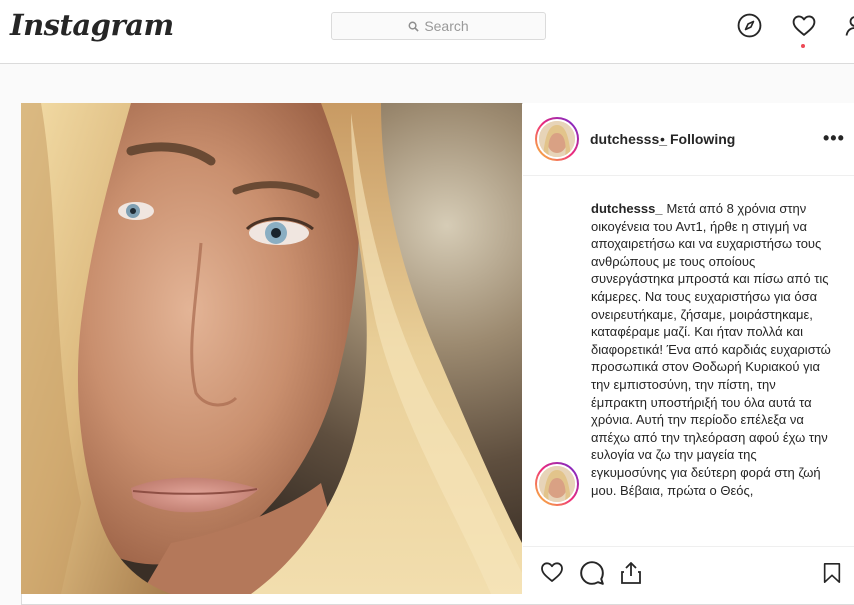 The width and height of the screenshot is (854, 605). Describe the element at coordinates (848, 25) in the screenshot. I see `profile-icon` at that location.